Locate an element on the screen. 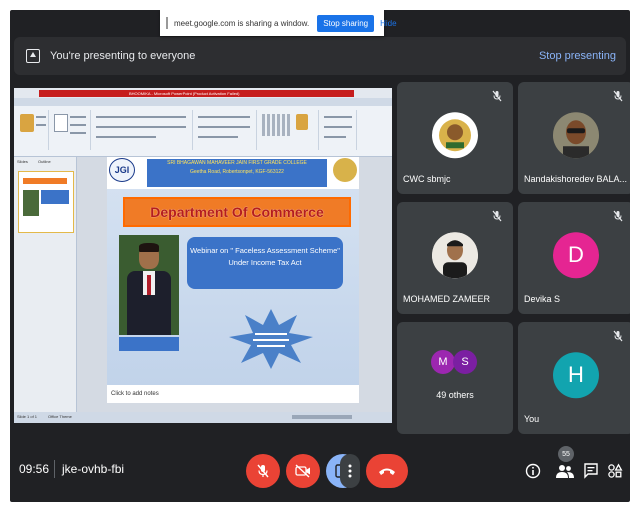 The width and height of the screenshot is (635, 505). camera-toggle-button is located at coordinates (303, 471).